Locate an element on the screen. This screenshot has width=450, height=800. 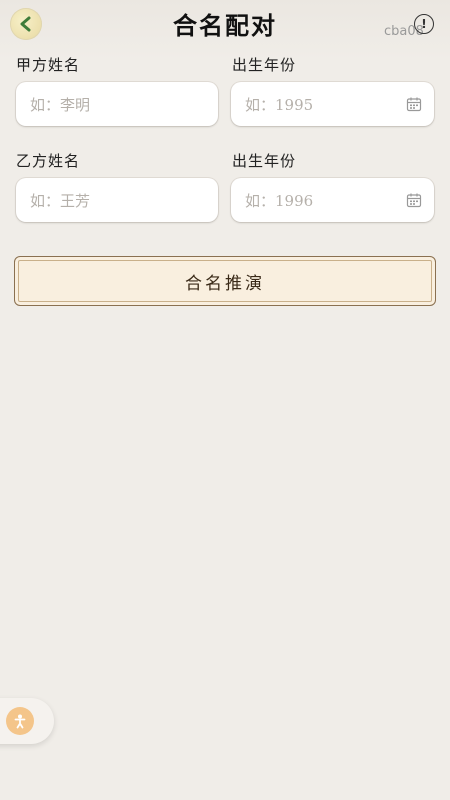
deduce-button: 合名推演 is located at coordinates (225, 281).